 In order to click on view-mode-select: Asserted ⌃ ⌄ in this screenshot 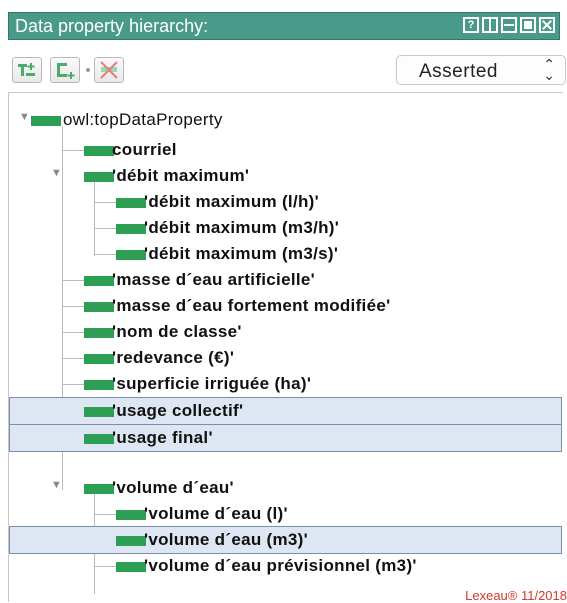, I will do `click(481, 70)`.